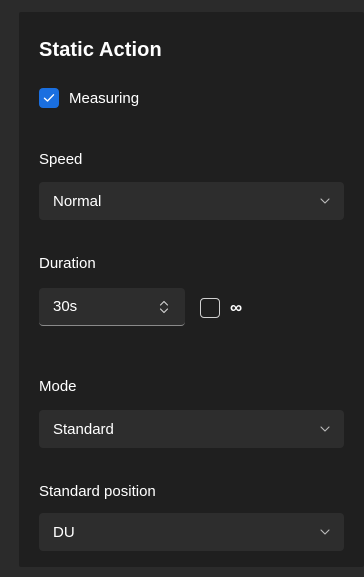 The height and width of the screenshot is (577, 364). Describe the element at coordinates (61, 159) in the screenshot. I see `speed-label: Speed` at that location.